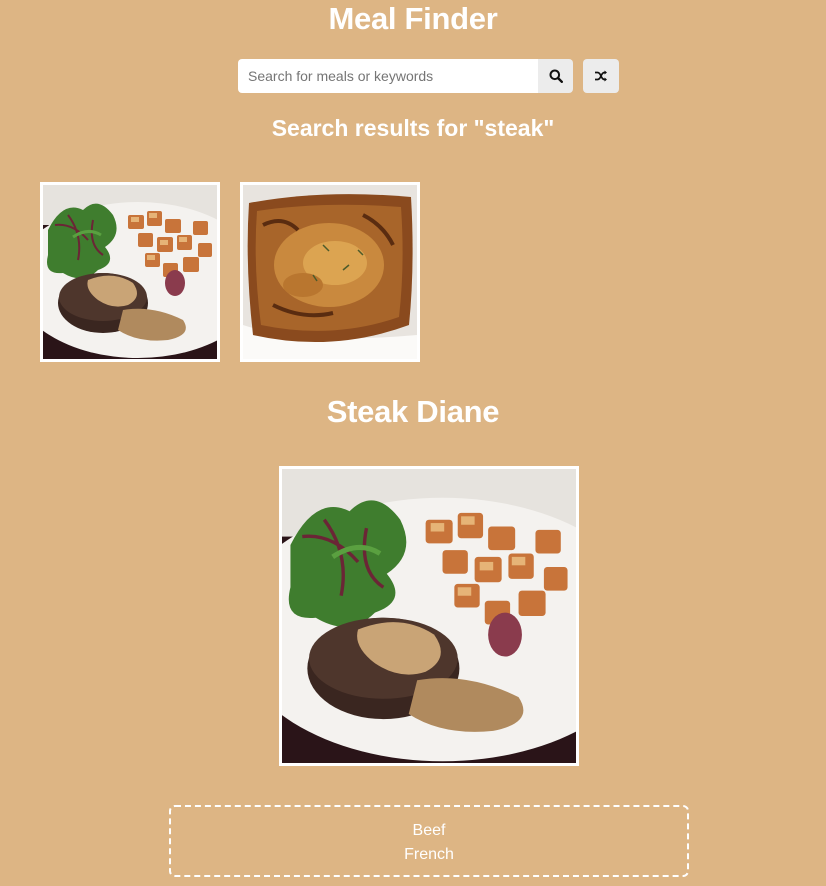 This screenshot has height=886, width=826. I want to click on search-input, so click(388, 76).